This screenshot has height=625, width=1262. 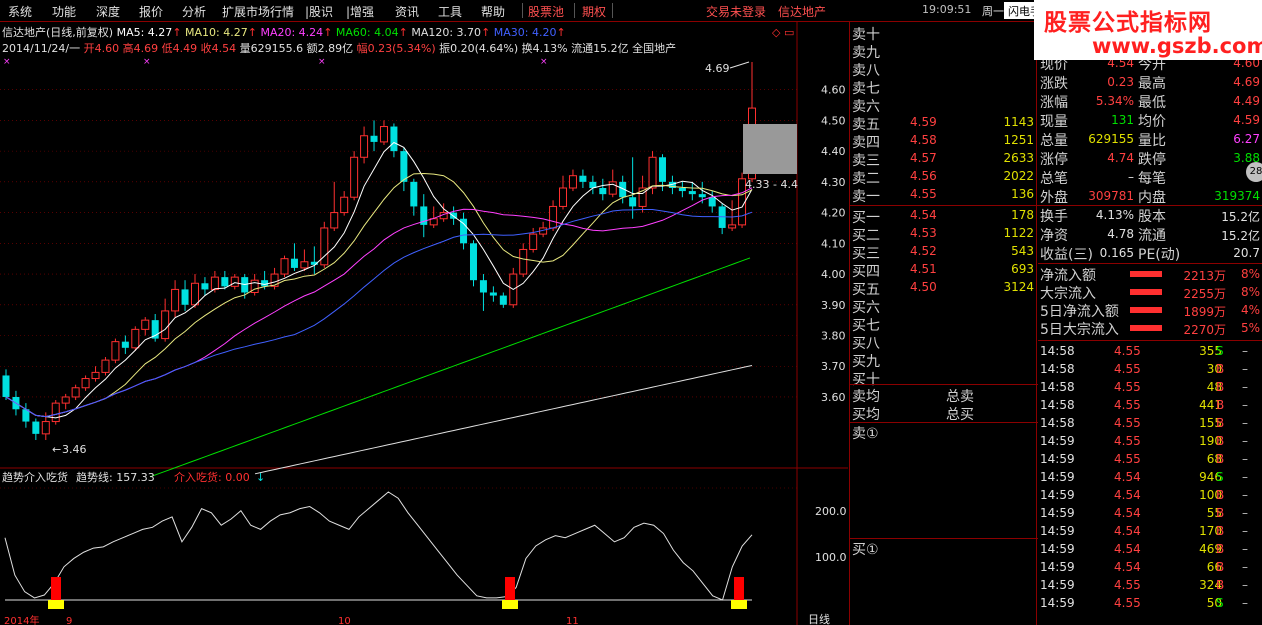 What do you see at coordinates (319, 11) in the screenshot?
I see `menu-stock-knowledge: |股识` at bounding box center [319, 11].